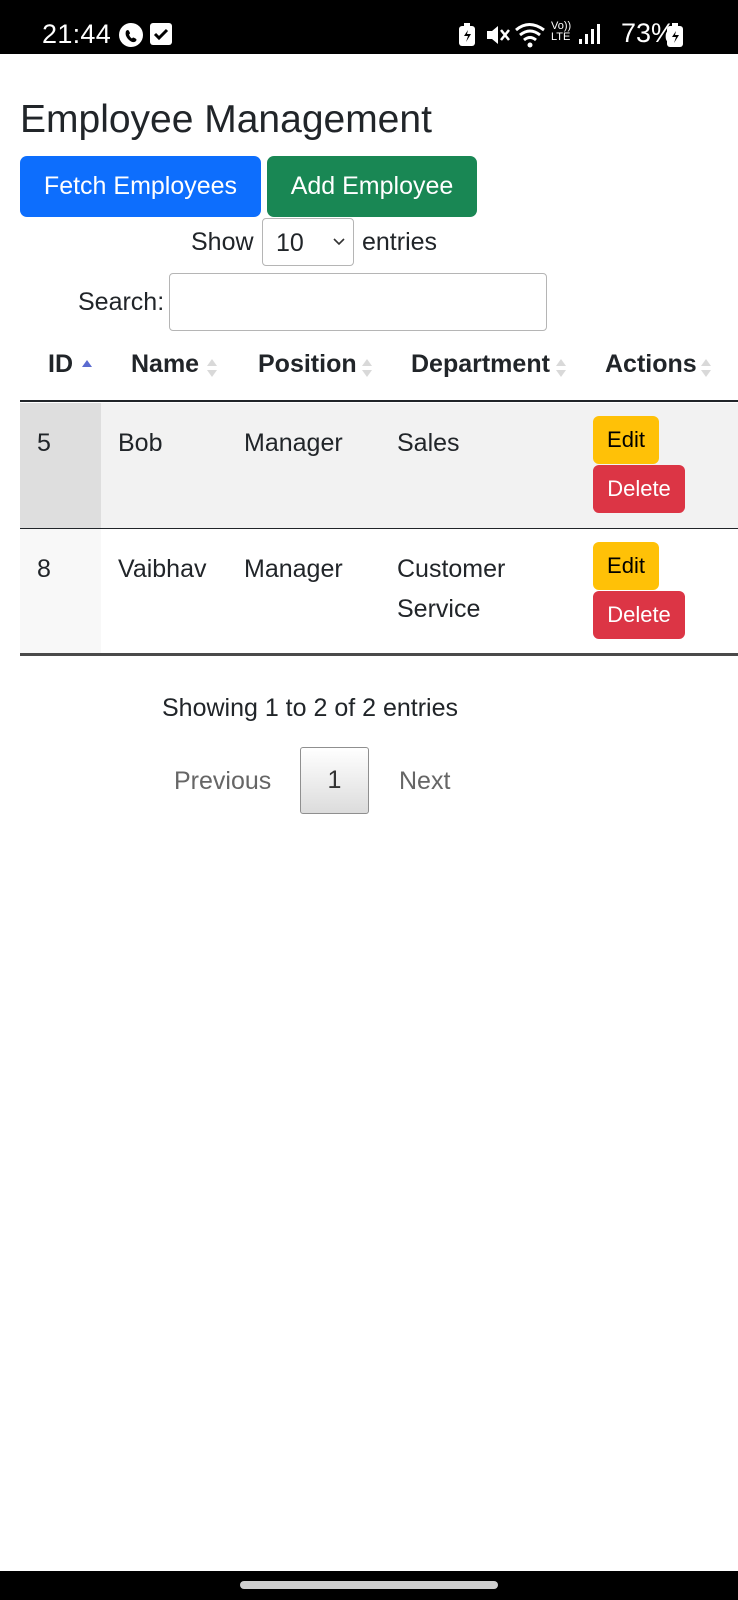  I want to click on pagination-previous: Previous, so click(222, 781).